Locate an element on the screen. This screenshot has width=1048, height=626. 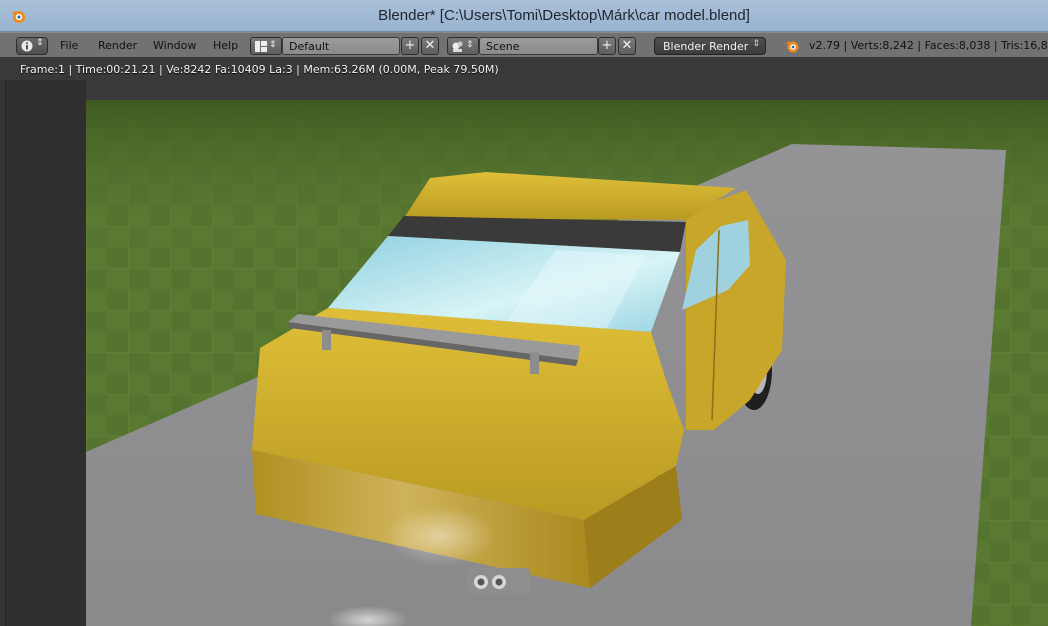
add-scene-button: + is located at coordinates (607, 46).